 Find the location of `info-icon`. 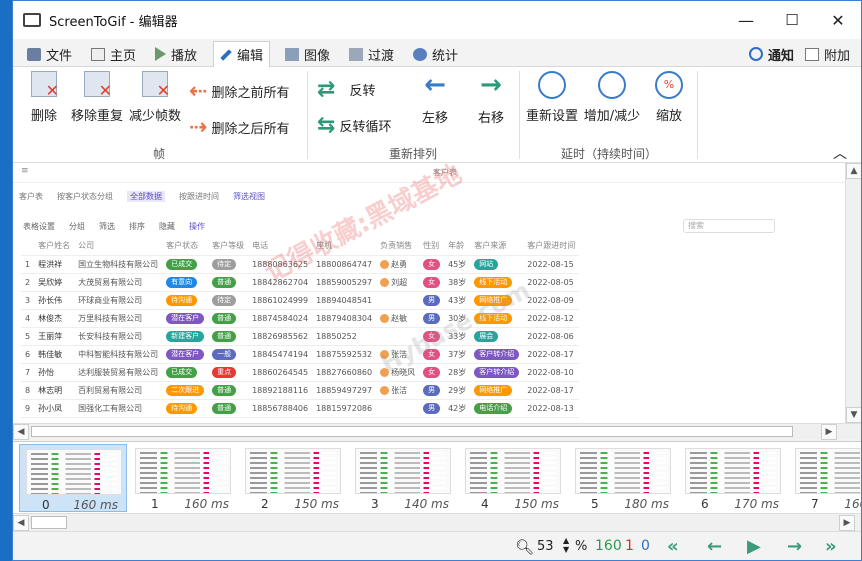

info-icon is located at coordinates (420, 54).